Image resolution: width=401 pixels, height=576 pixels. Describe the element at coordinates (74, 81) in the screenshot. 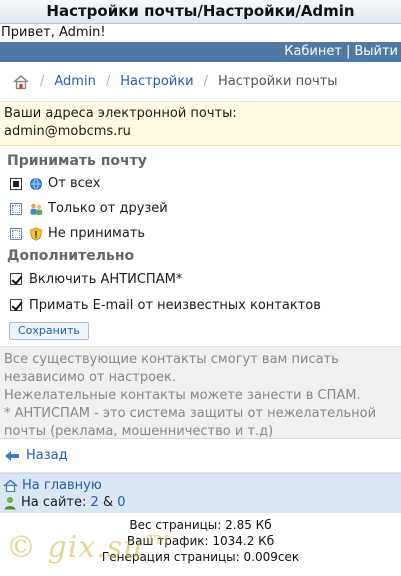

I see `breadcrumb-admin: Admin` at that location.